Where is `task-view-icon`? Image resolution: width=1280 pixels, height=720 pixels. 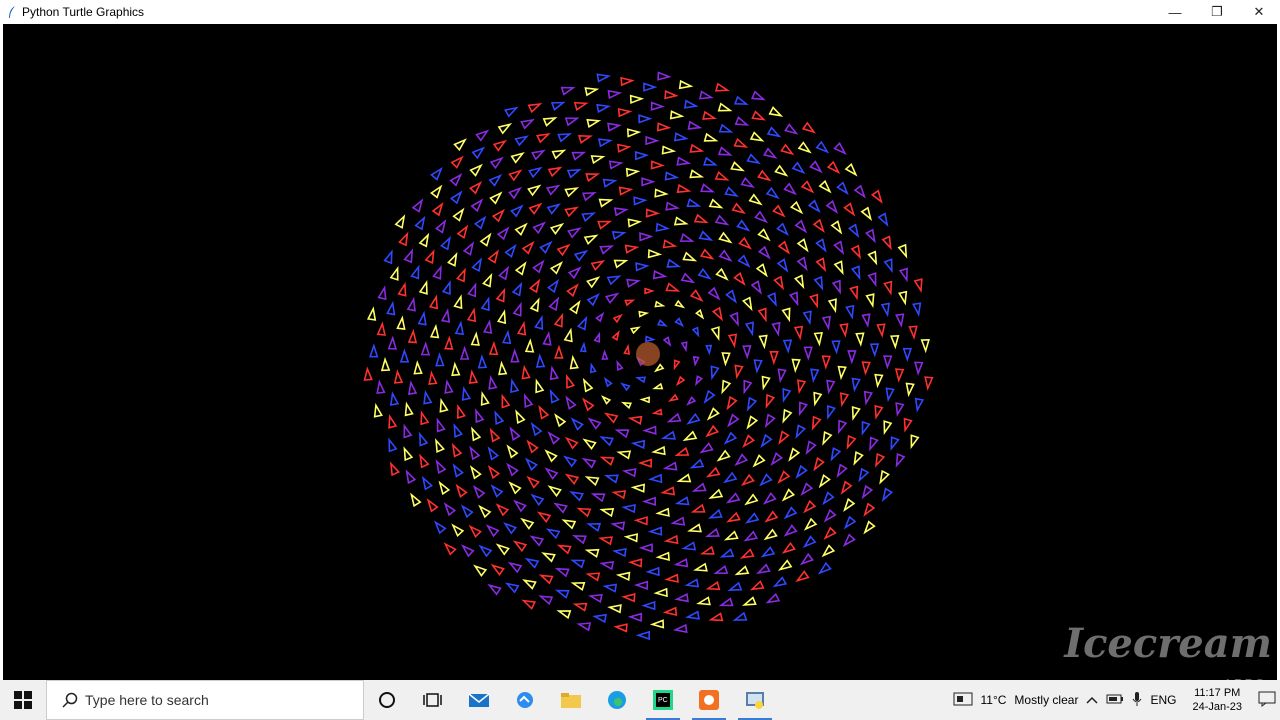
task-view-icon is located at coordinates (433, 700).